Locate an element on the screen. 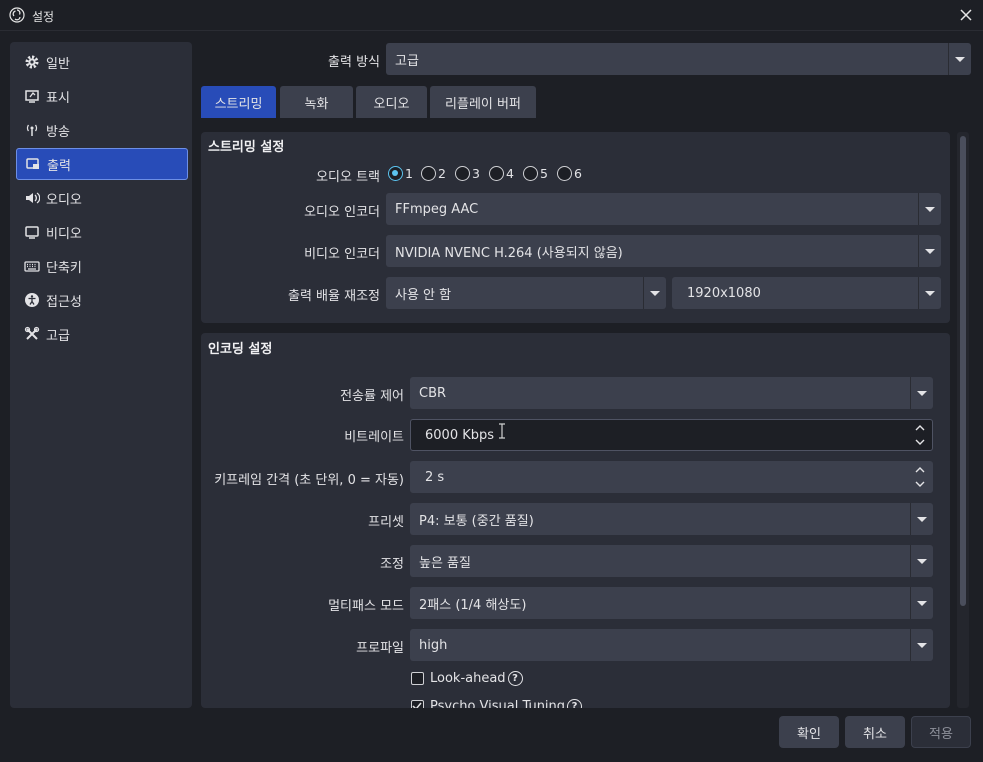  audio-encoder-value: FFmpeg AAC is located at coordinates (437, 209).